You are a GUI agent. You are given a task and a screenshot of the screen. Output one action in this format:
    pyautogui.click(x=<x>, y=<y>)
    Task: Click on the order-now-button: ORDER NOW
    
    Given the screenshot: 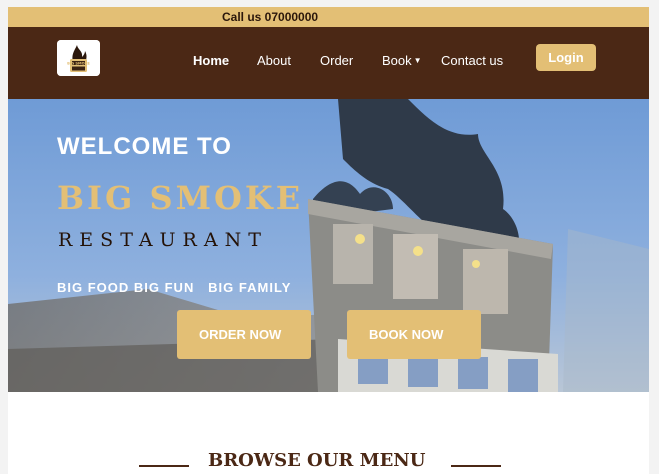 What is the action you would take?
    pyautogui.click(x=244, y=334)
    